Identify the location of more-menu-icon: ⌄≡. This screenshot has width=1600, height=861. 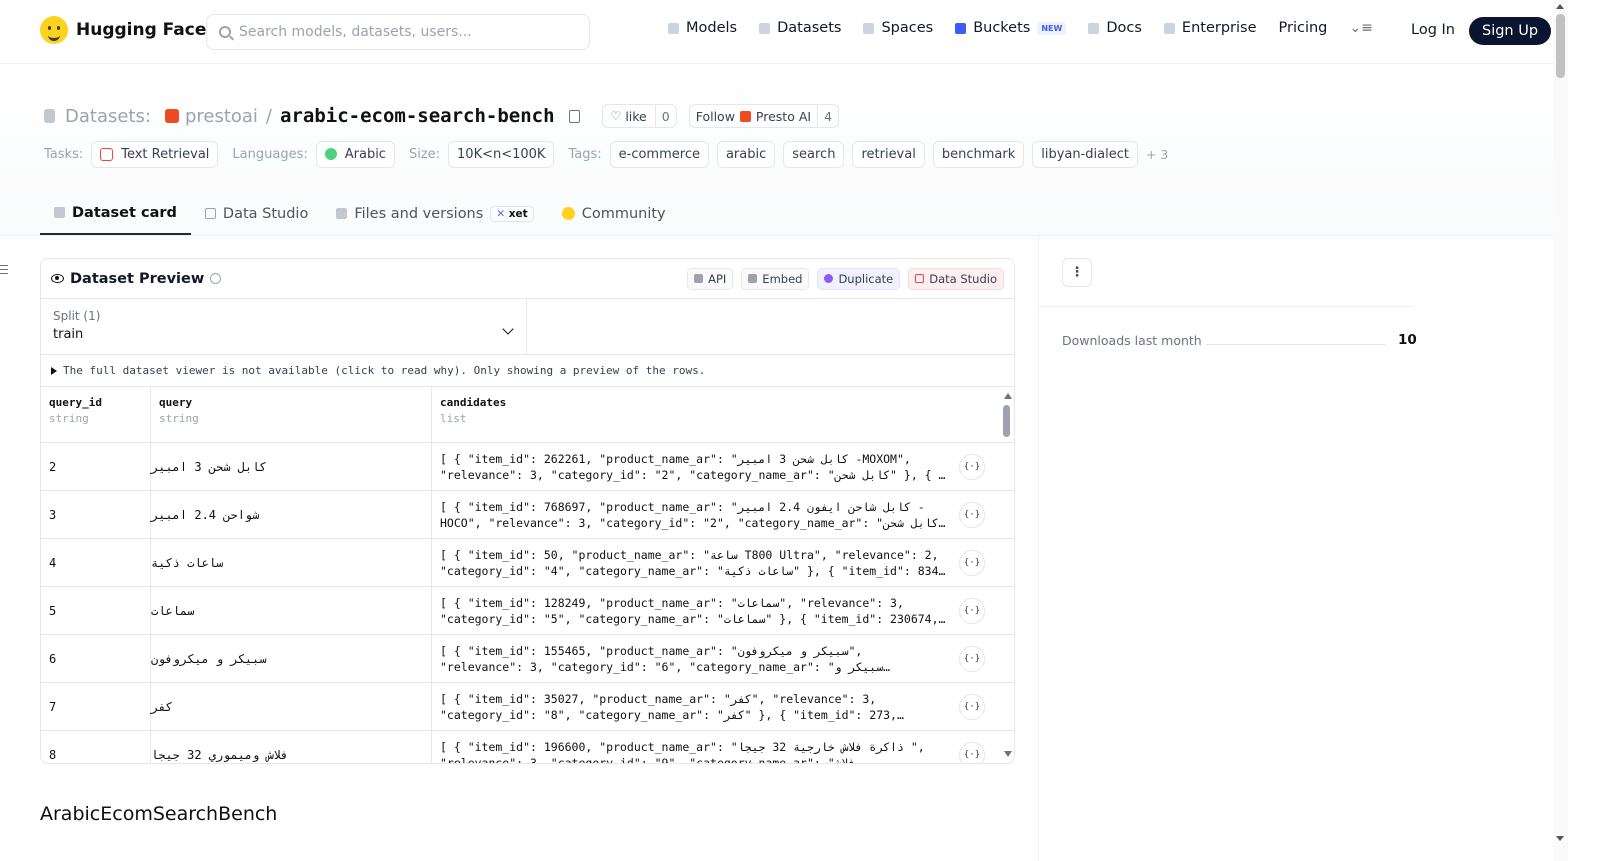
(1360, 28).